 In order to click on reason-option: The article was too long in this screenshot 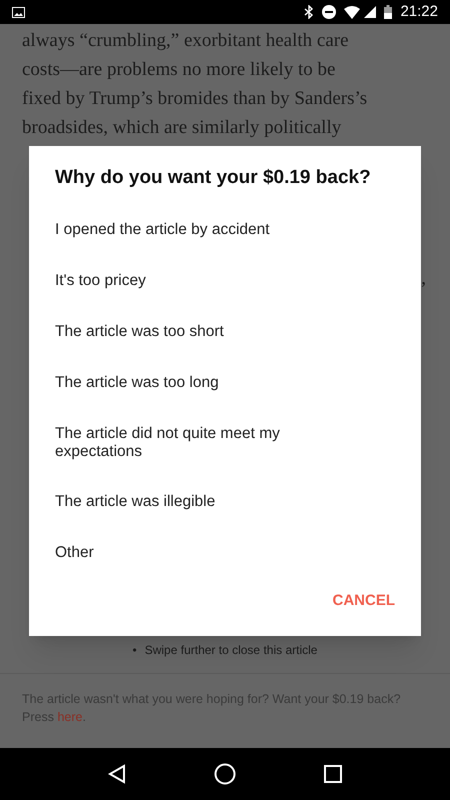, I will do `click(195, 383)`.